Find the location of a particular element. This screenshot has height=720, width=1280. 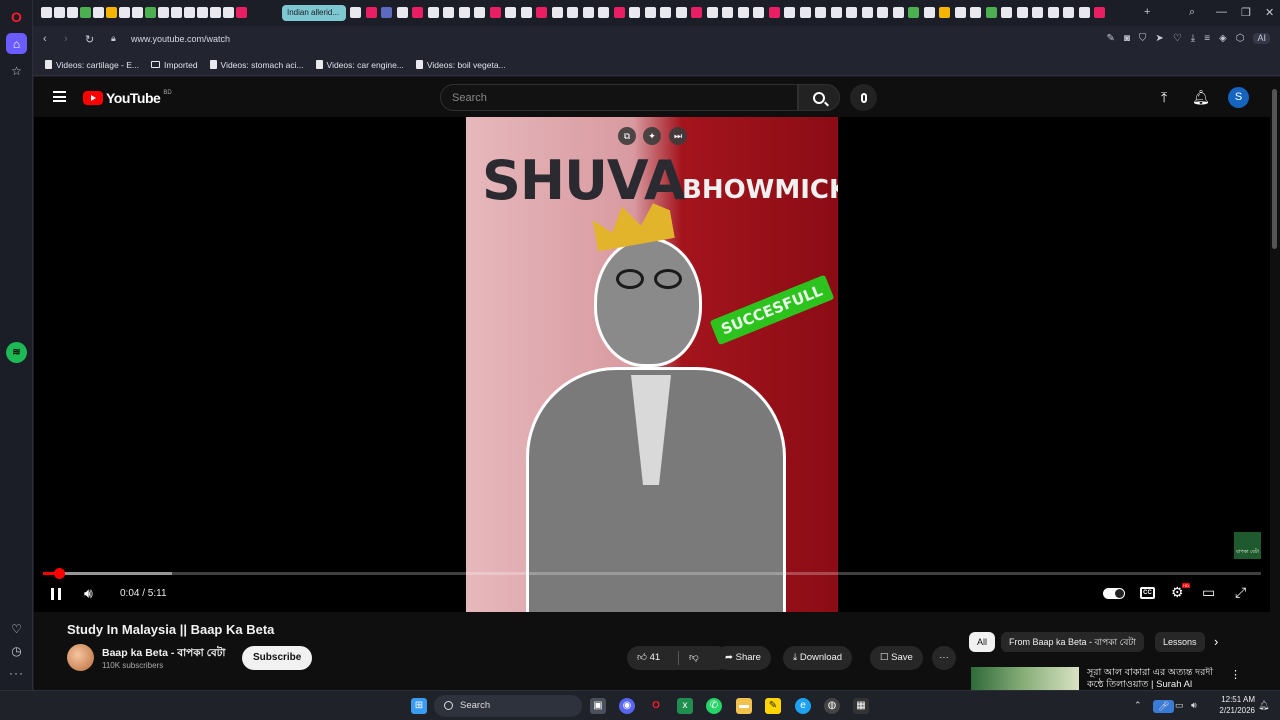

sparkle-icon: ✦ is located at coordinates (652, 136).